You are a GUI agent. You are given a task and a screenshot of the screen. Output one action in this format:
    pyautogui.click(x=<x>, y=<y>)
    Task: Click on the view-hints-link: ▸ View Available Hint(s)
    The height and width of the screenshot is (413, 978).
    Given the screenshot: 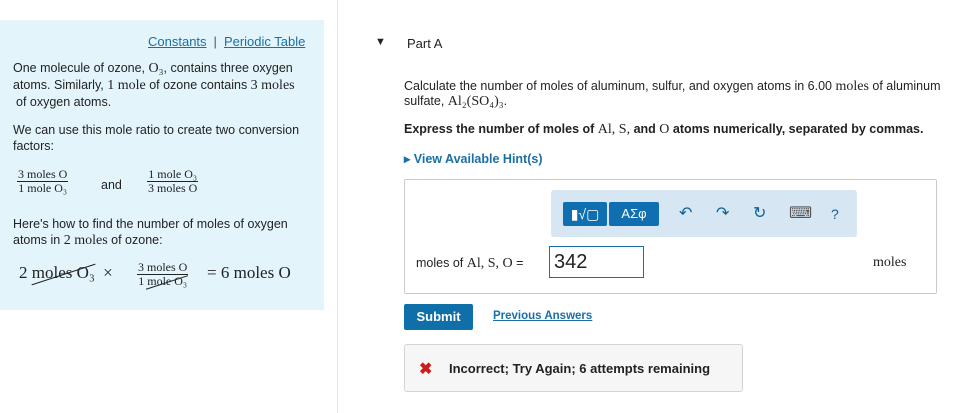 What is the action you would take?
    pyautogui.click(x=473, y=158)
    